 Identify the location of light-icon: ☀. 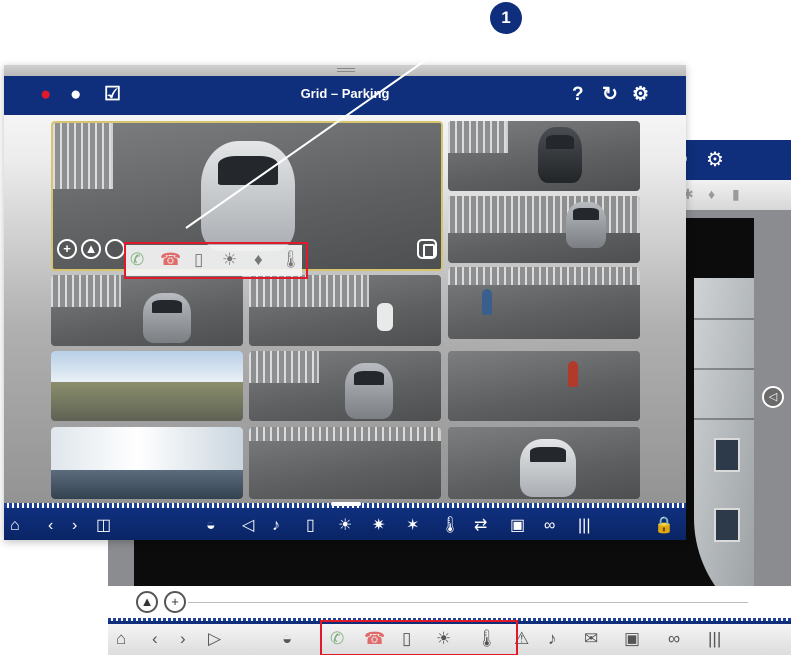
(345, 526).